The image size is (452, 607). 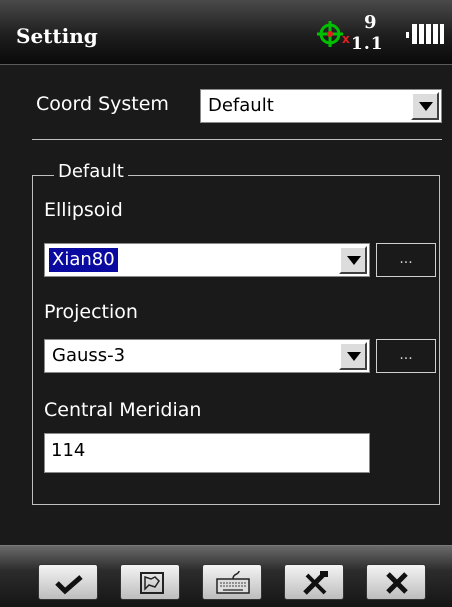 What do you see at coordinates (89, 355) in the screenshot?
I see `projection-value: Gauss-3` at bounding box center [89, 355].